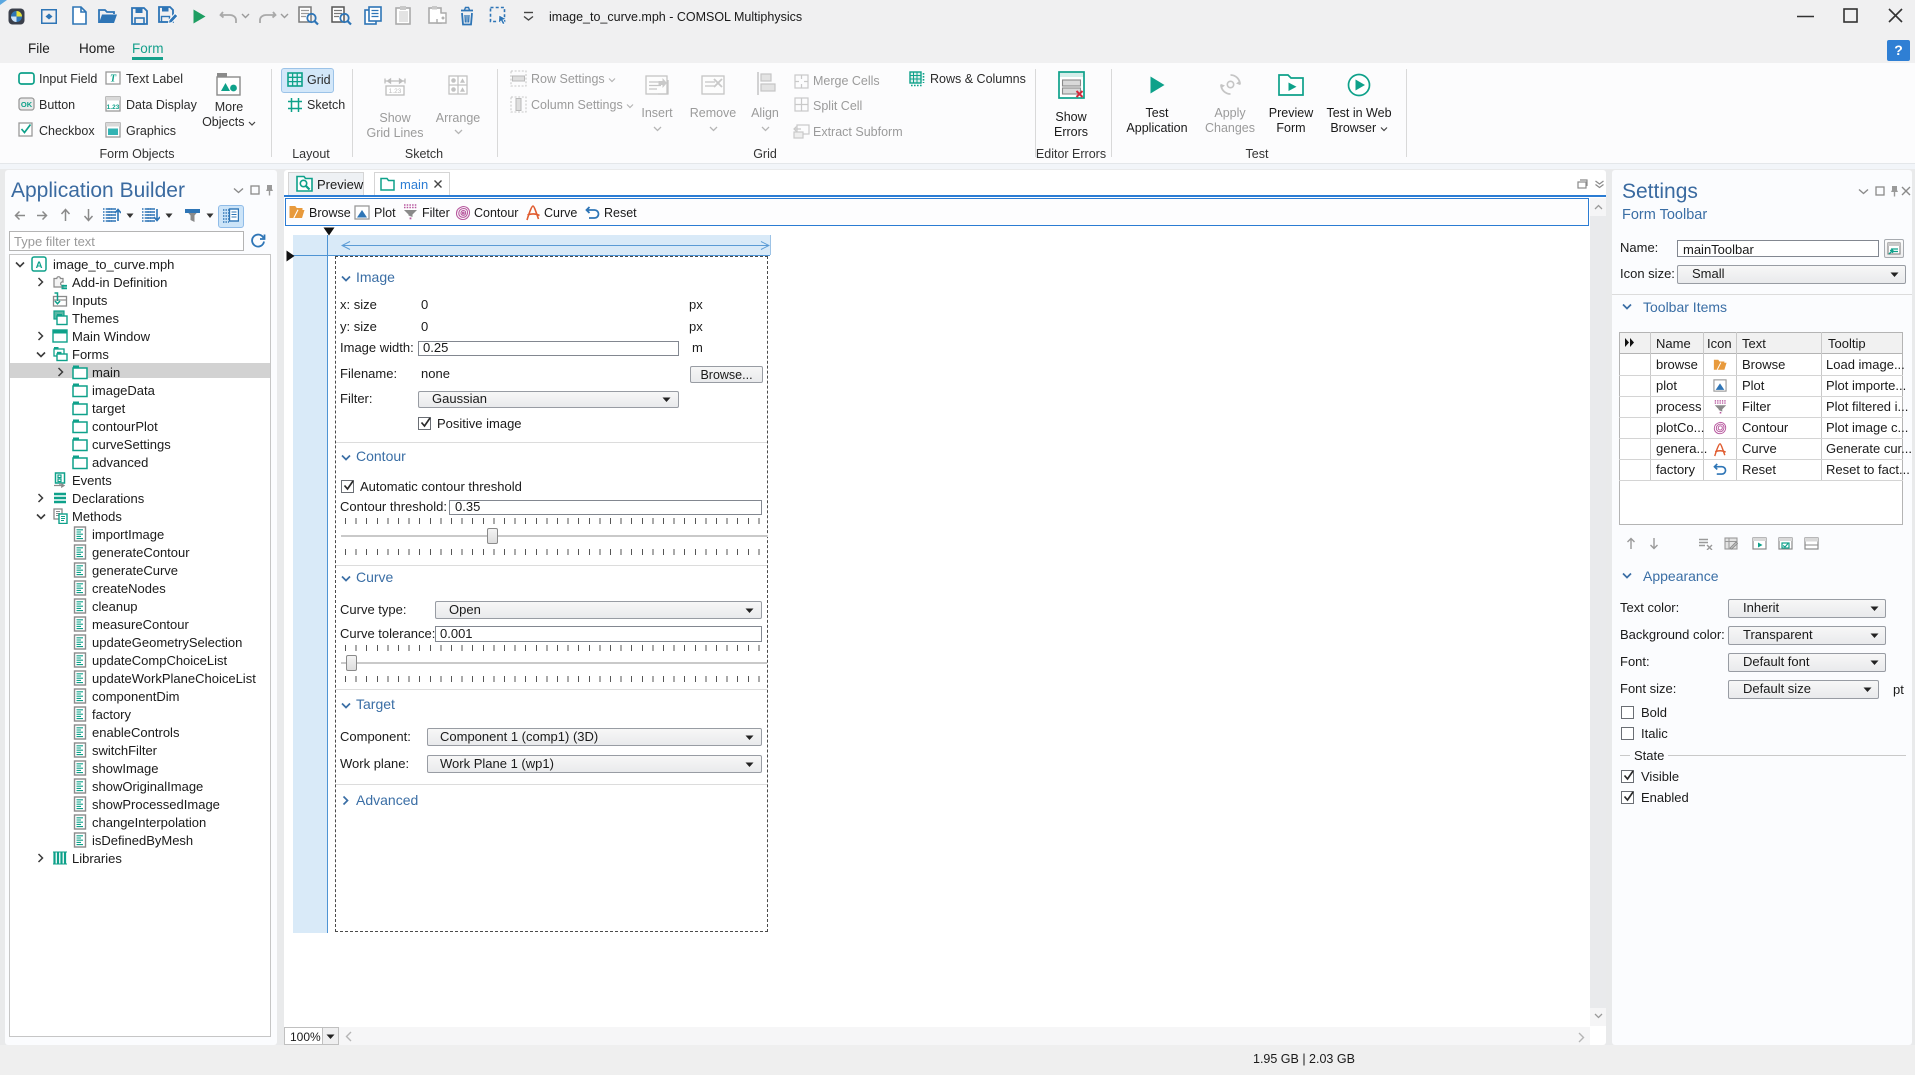  I want to click on svg-text: T, so click(113, 79).